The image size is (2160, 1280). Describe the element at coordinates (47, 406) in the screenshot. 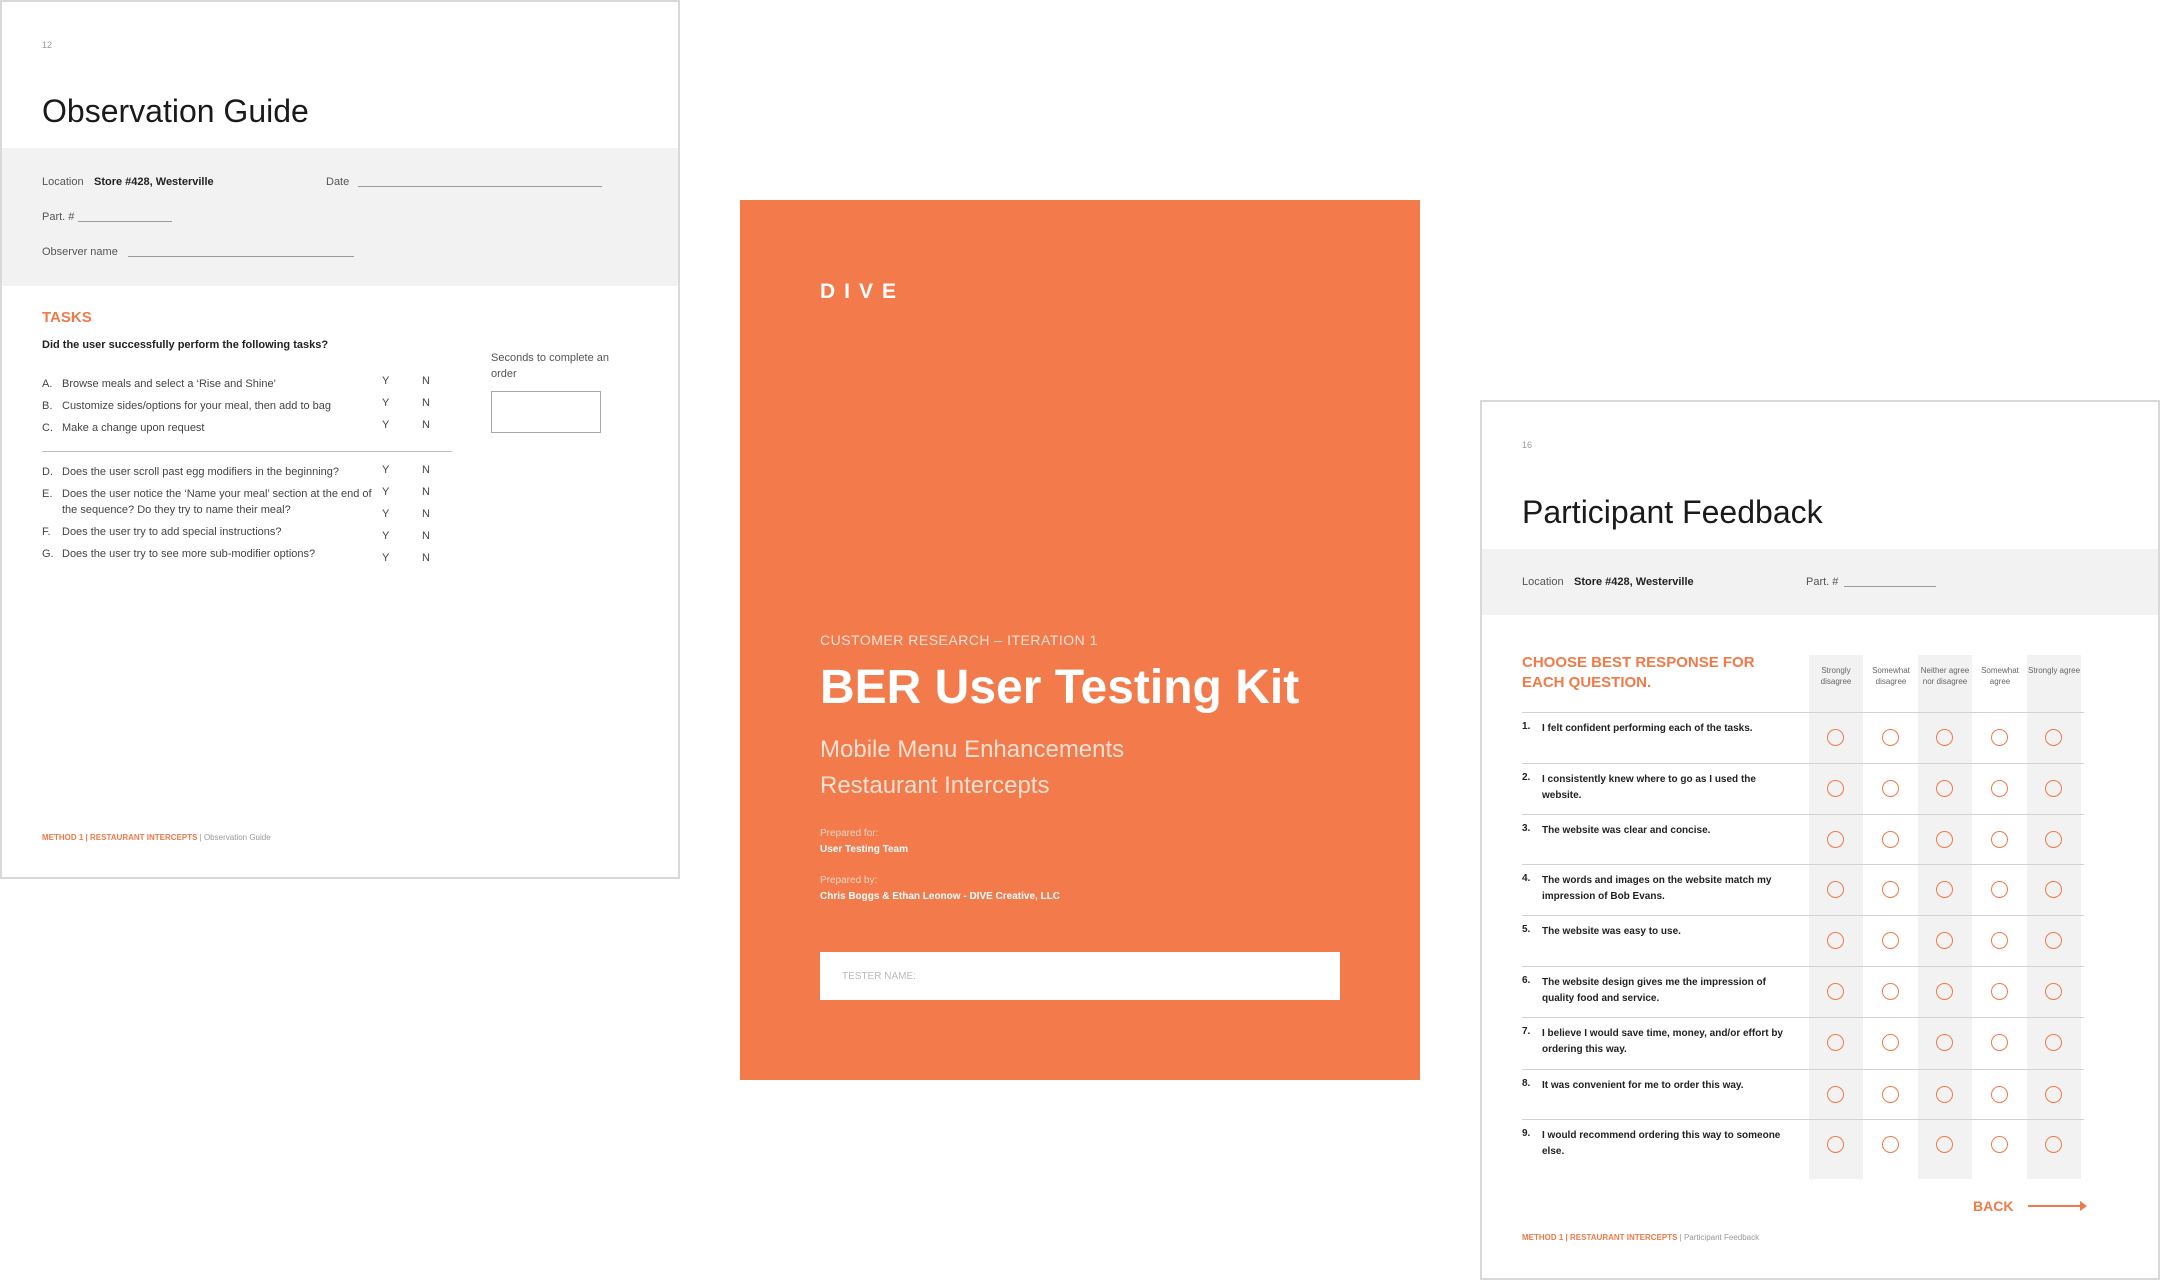

I see `task-letter: B.` at that location.